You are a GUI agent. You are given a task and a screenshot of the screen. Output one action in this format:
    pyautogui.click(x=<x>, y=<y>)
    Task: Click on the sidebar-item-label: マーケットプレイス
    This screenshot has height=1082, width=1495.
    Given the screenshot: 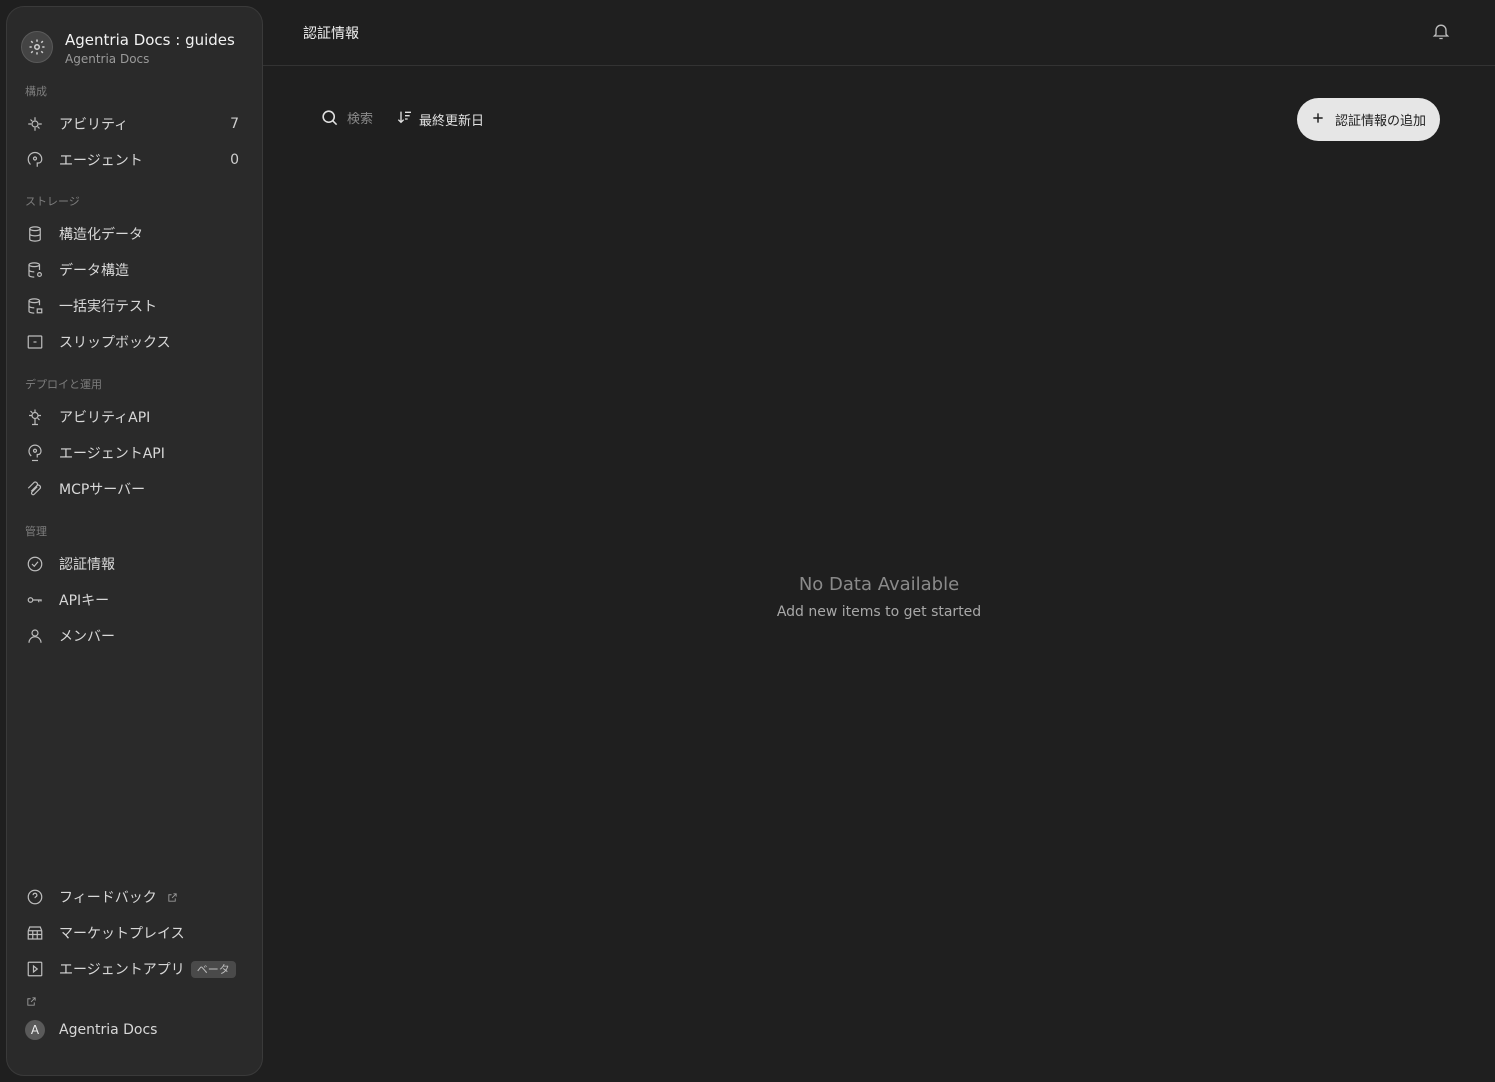 What is the action you would take?
    pyautogui.click(x=122, y=934)
    